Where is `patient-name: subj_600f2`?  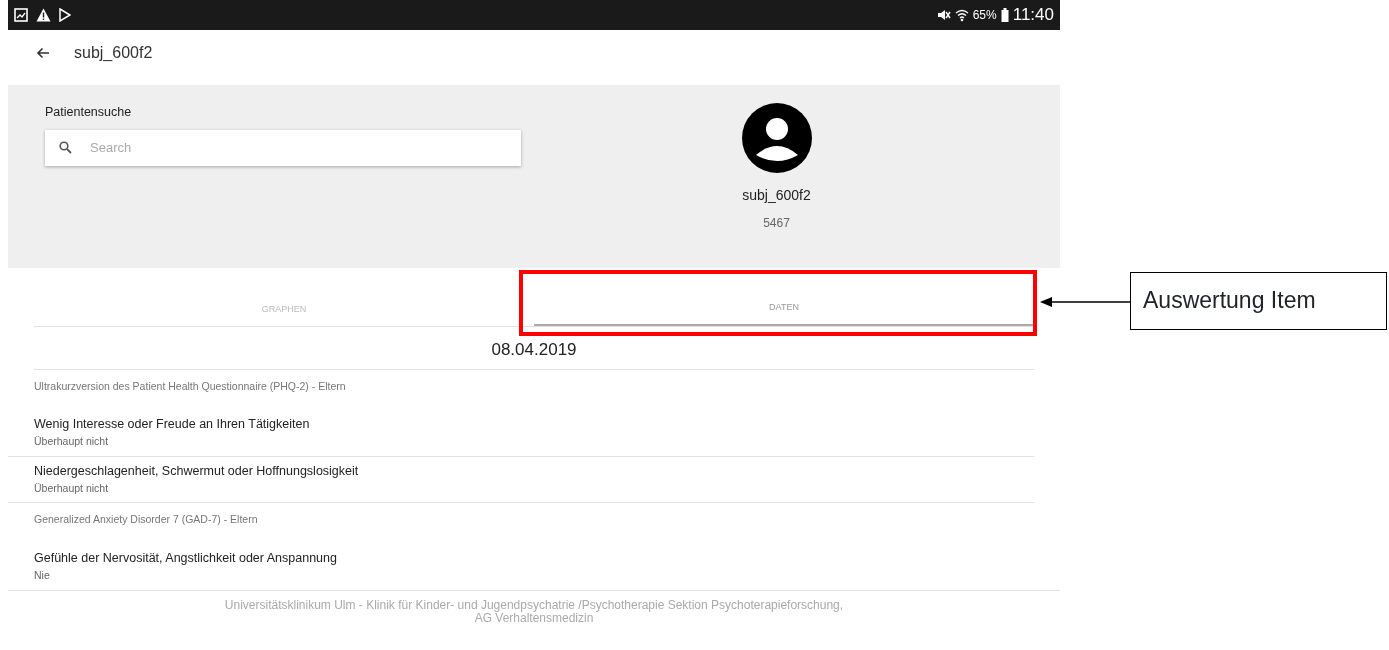 patient-name: subj_600f2 is located at coordinates (776, 195).